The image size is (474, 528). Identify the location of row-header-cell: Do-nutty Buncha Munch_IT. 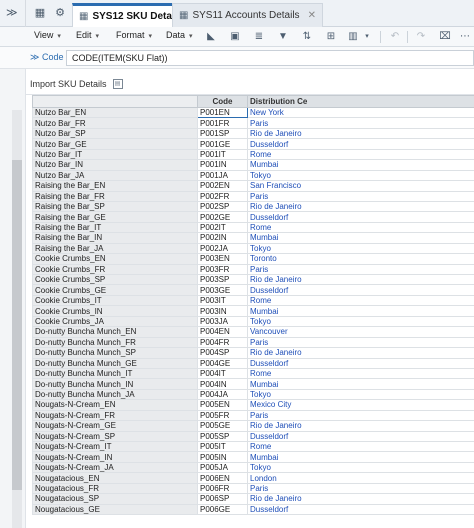
(115, 373).